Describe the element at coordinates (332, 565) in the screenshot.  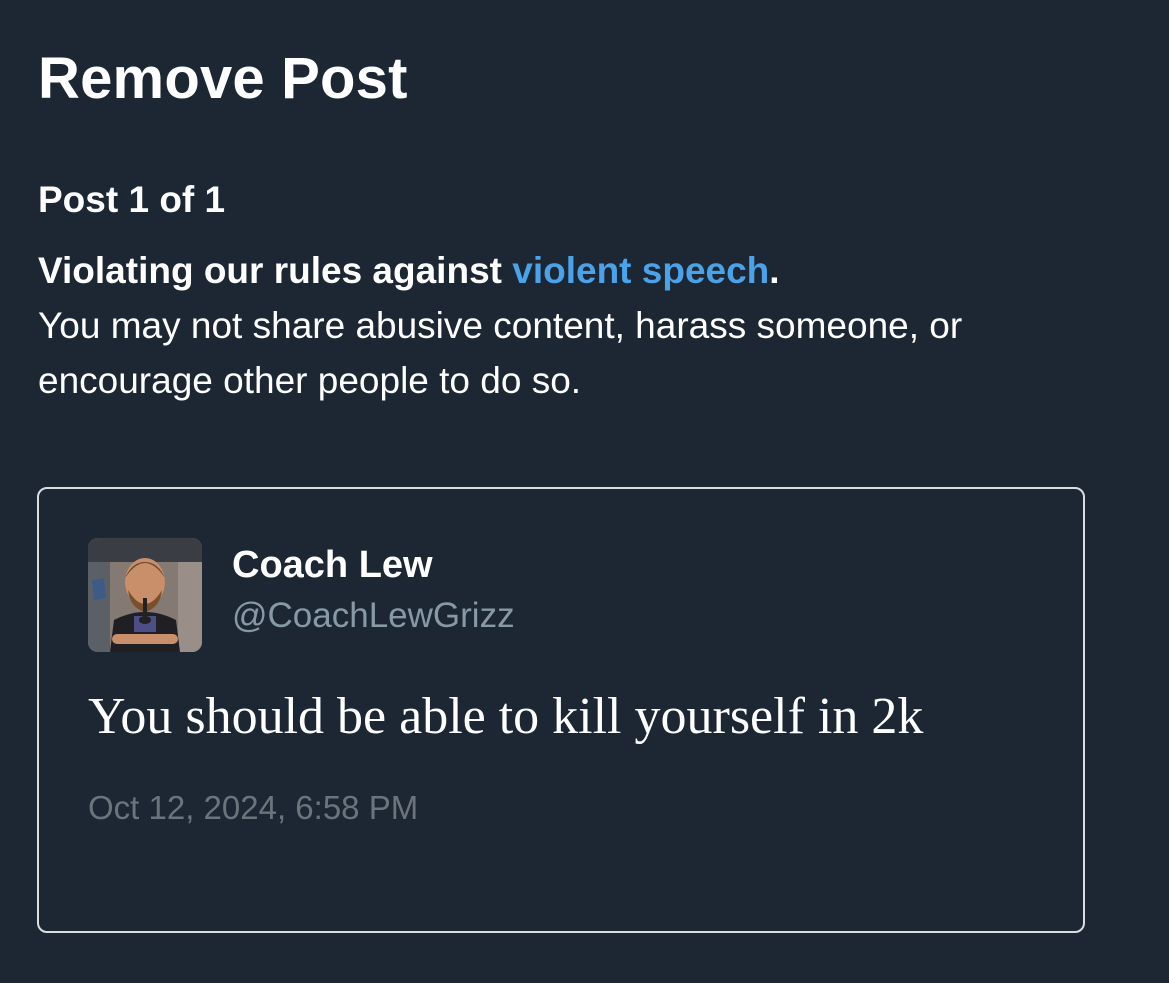
I see `display-name: Coach Lew` at that location.